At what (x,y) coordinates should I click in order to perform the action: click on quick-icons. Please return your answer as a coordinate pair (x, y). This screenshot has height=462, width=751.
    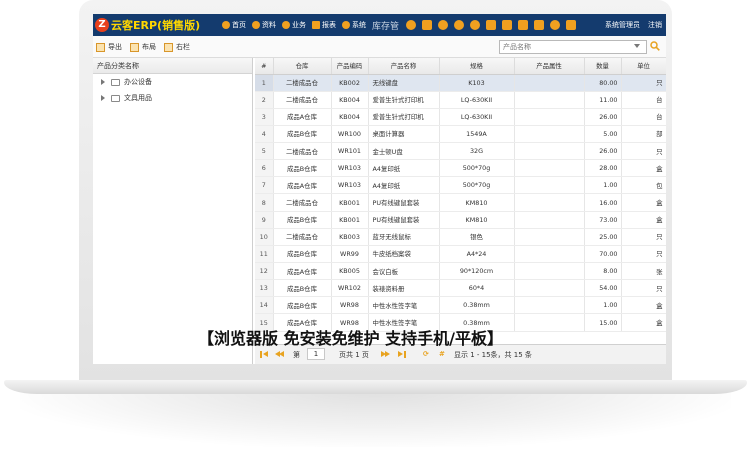
    Looking at the image, I should click on (491, 25).